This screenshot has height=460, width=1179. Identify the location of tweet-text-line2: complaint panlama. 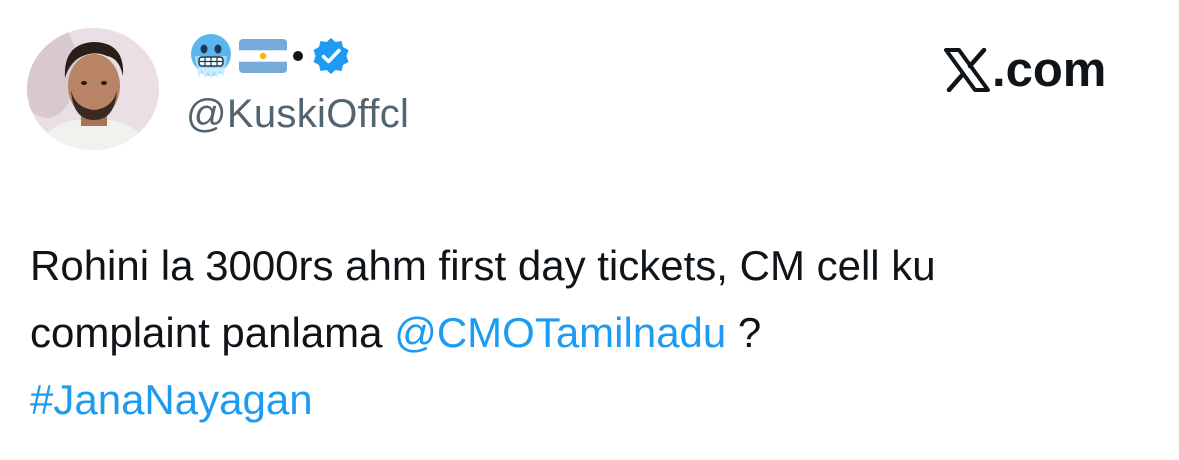
(212, 332).